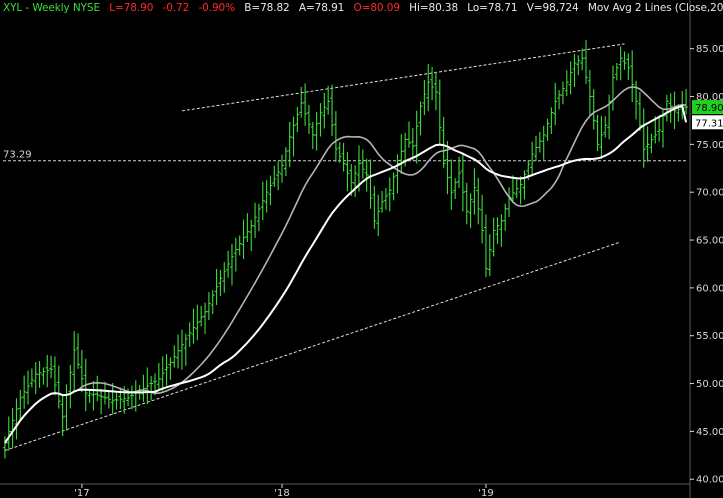  Describe the element at coordinates (709, 145) in the screenshot. I see `y-tick-label: 75.00` at that location.